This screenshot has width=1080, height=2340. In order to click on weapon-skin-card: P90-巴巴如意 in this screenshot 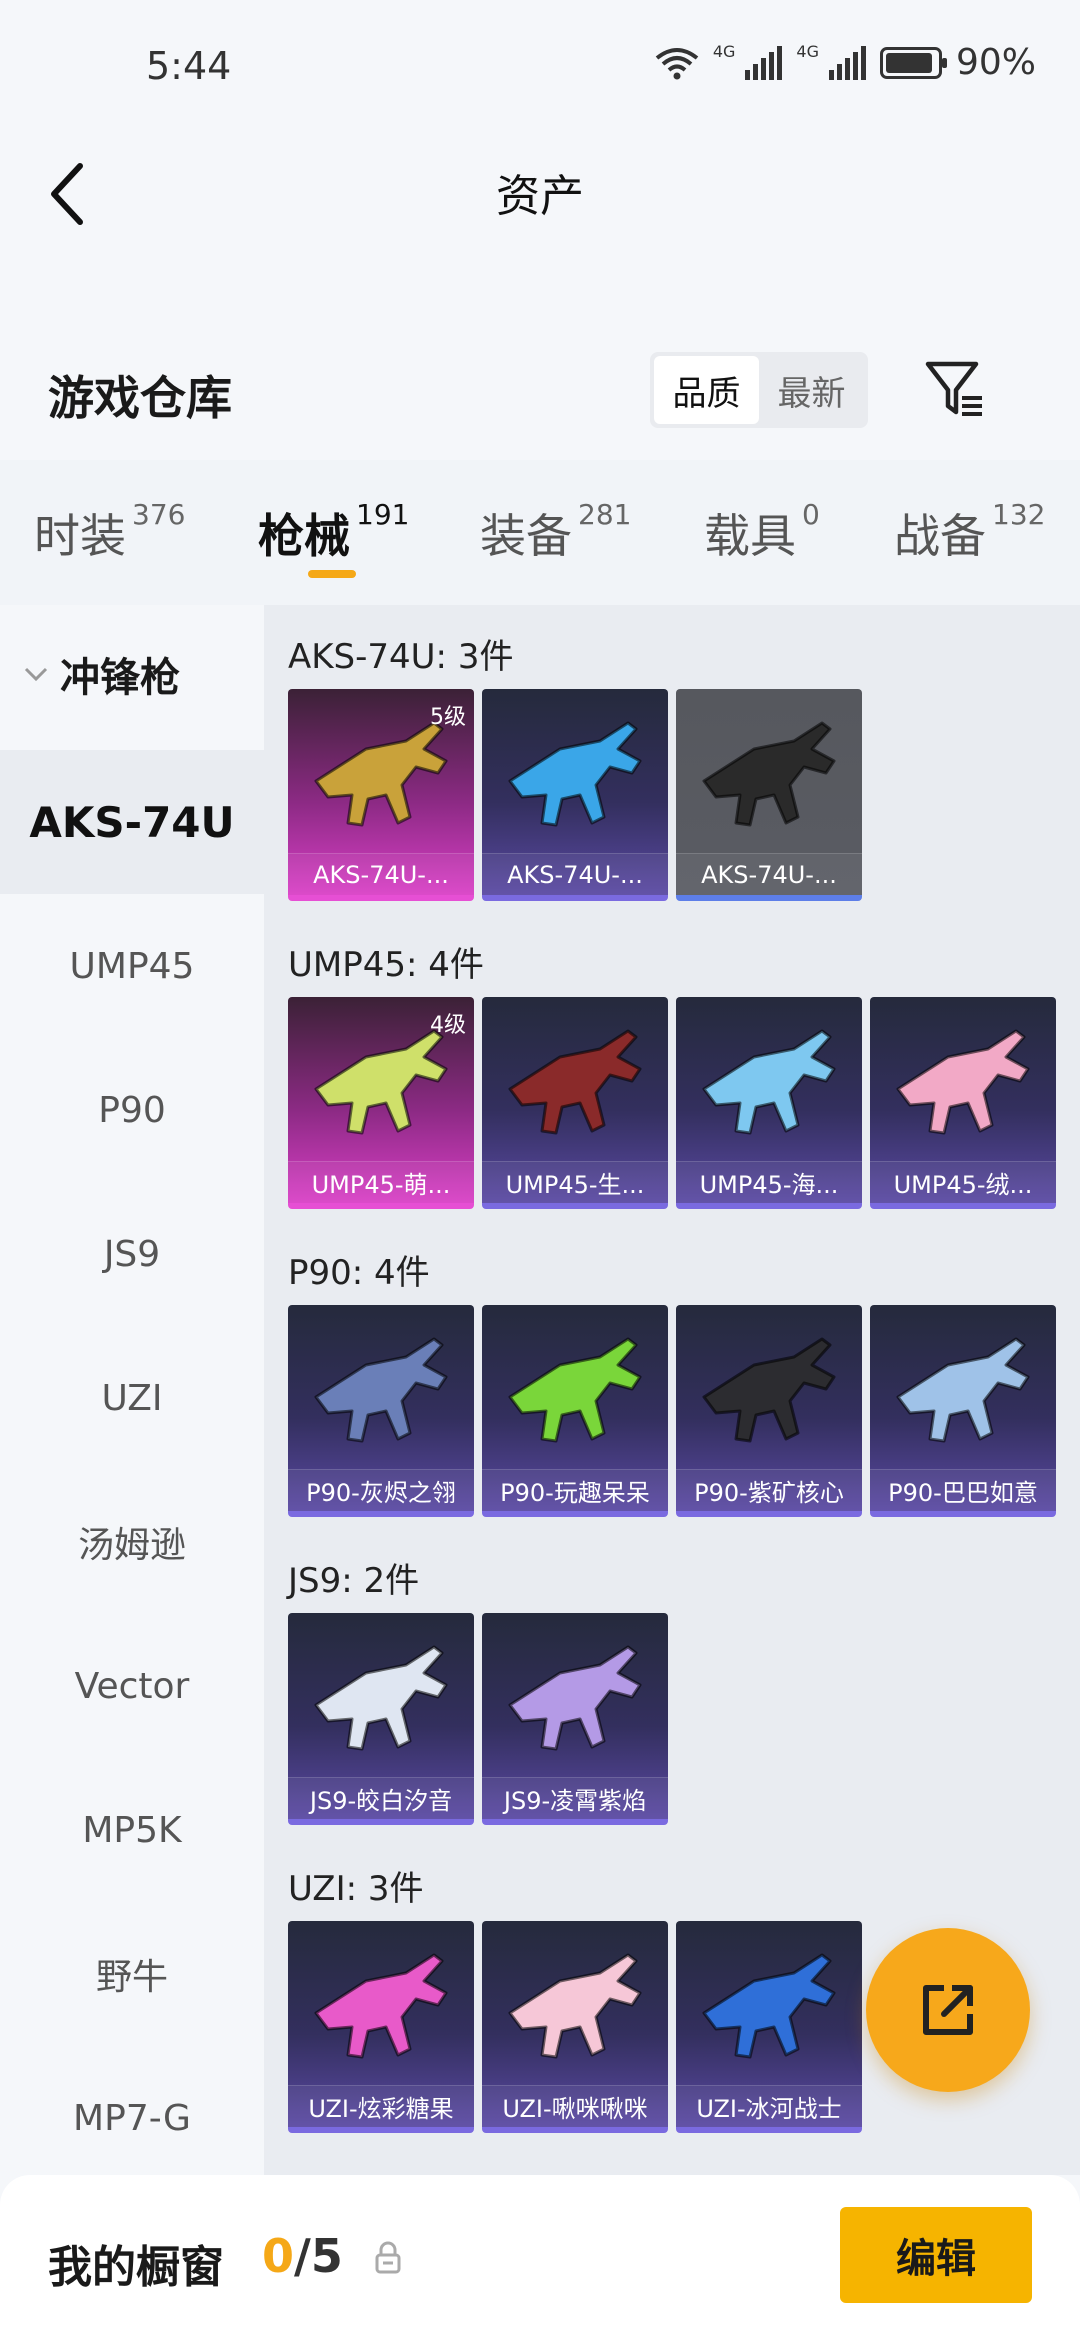, I will do `click(963, 1411)`.